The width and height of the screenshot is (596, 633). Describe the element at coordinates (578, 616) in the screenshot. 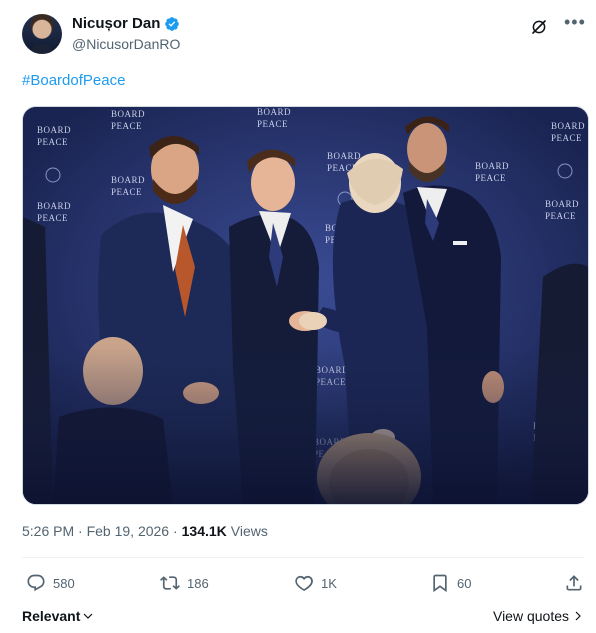

I see `chevron-right-icon` at that location.